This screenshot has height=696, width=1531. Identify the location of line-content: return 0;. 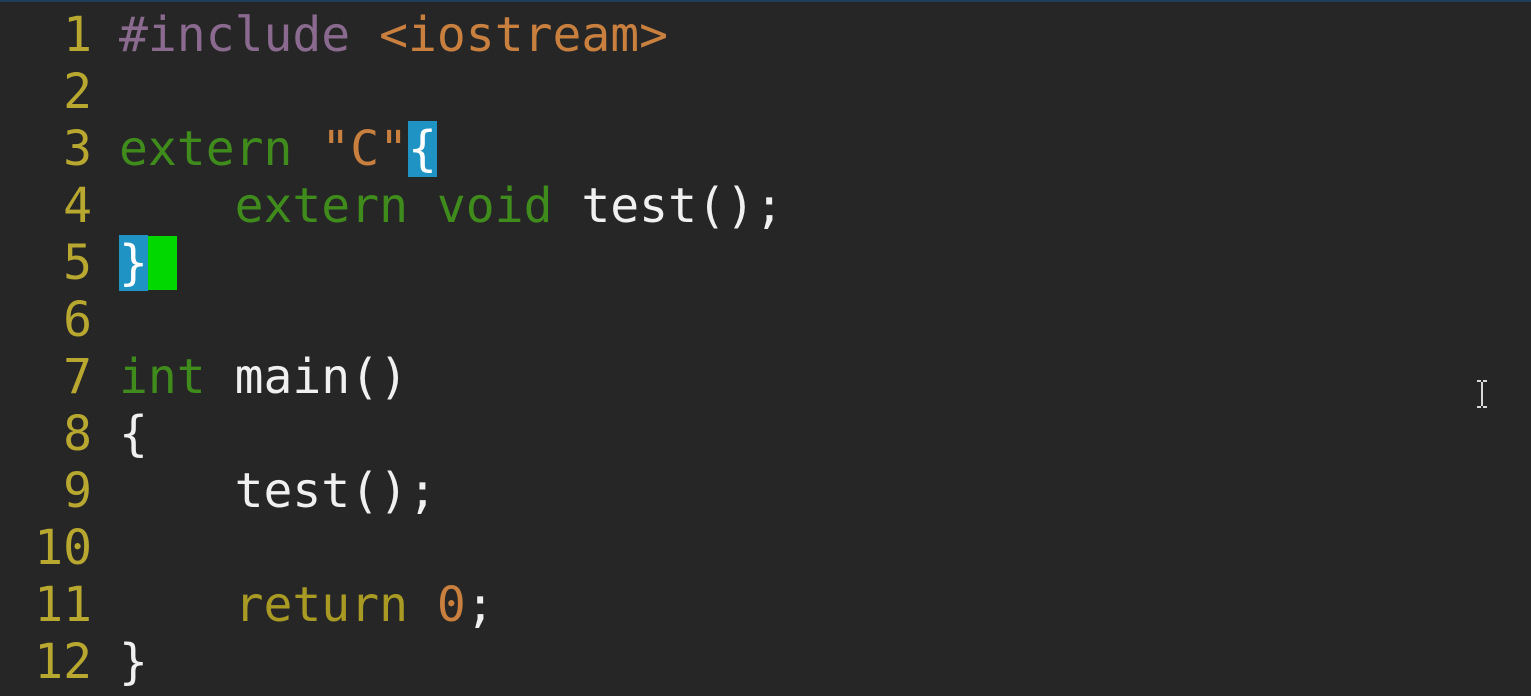
(811, 605).